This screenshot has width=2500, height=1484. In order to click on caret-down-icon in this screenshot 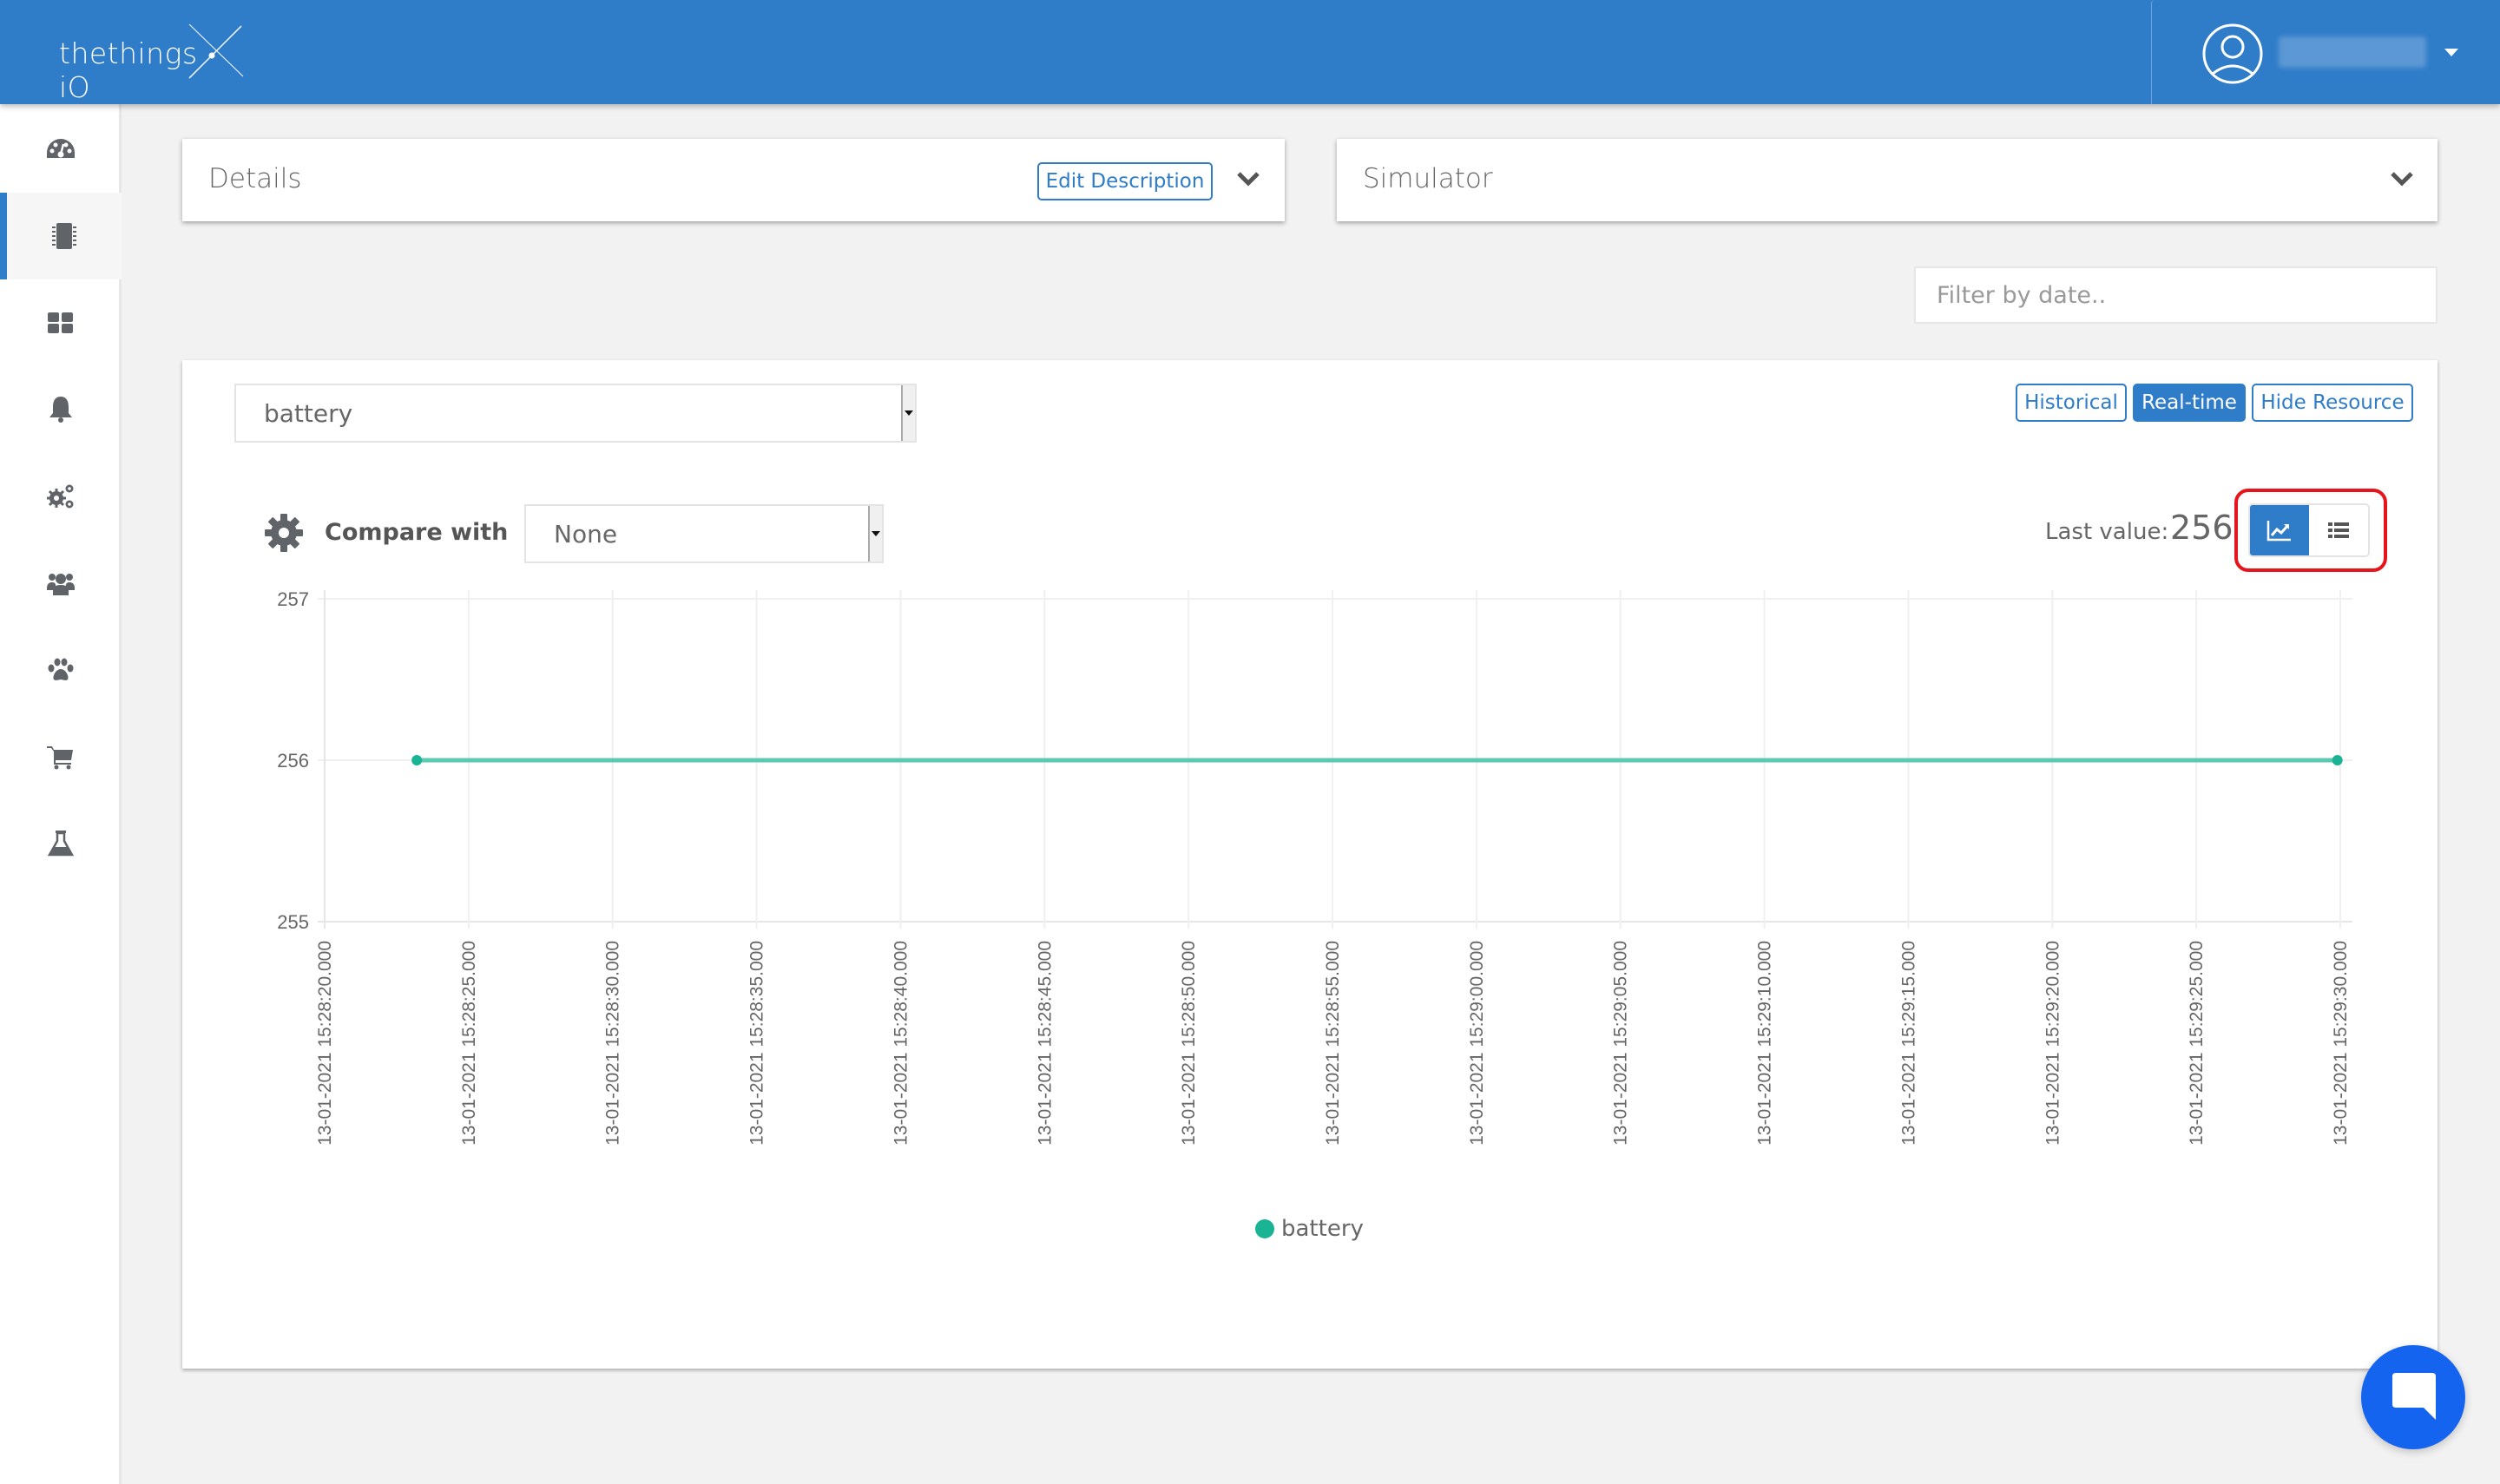, I will do `click(2451, 53)`.